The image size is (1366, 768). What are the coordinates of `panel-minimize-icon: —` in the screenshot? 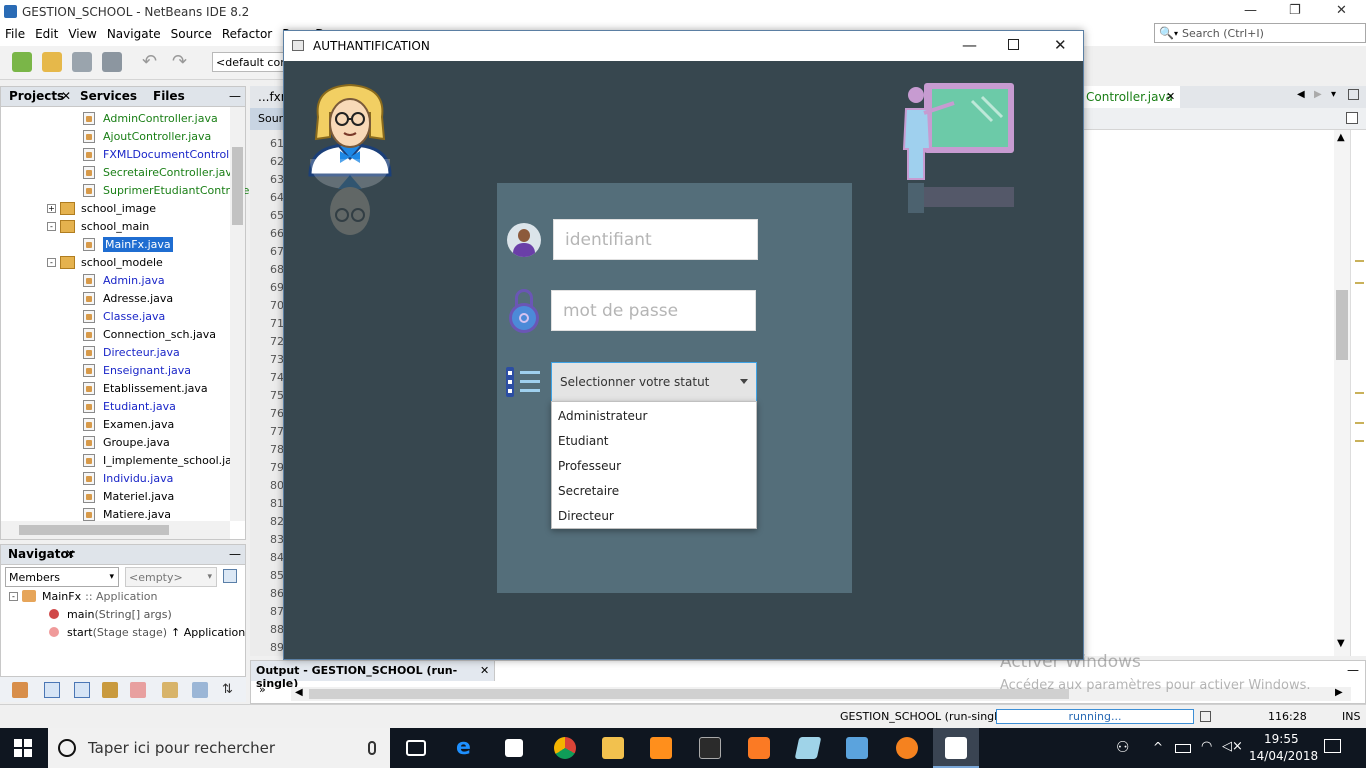 It's located at (235, 96).